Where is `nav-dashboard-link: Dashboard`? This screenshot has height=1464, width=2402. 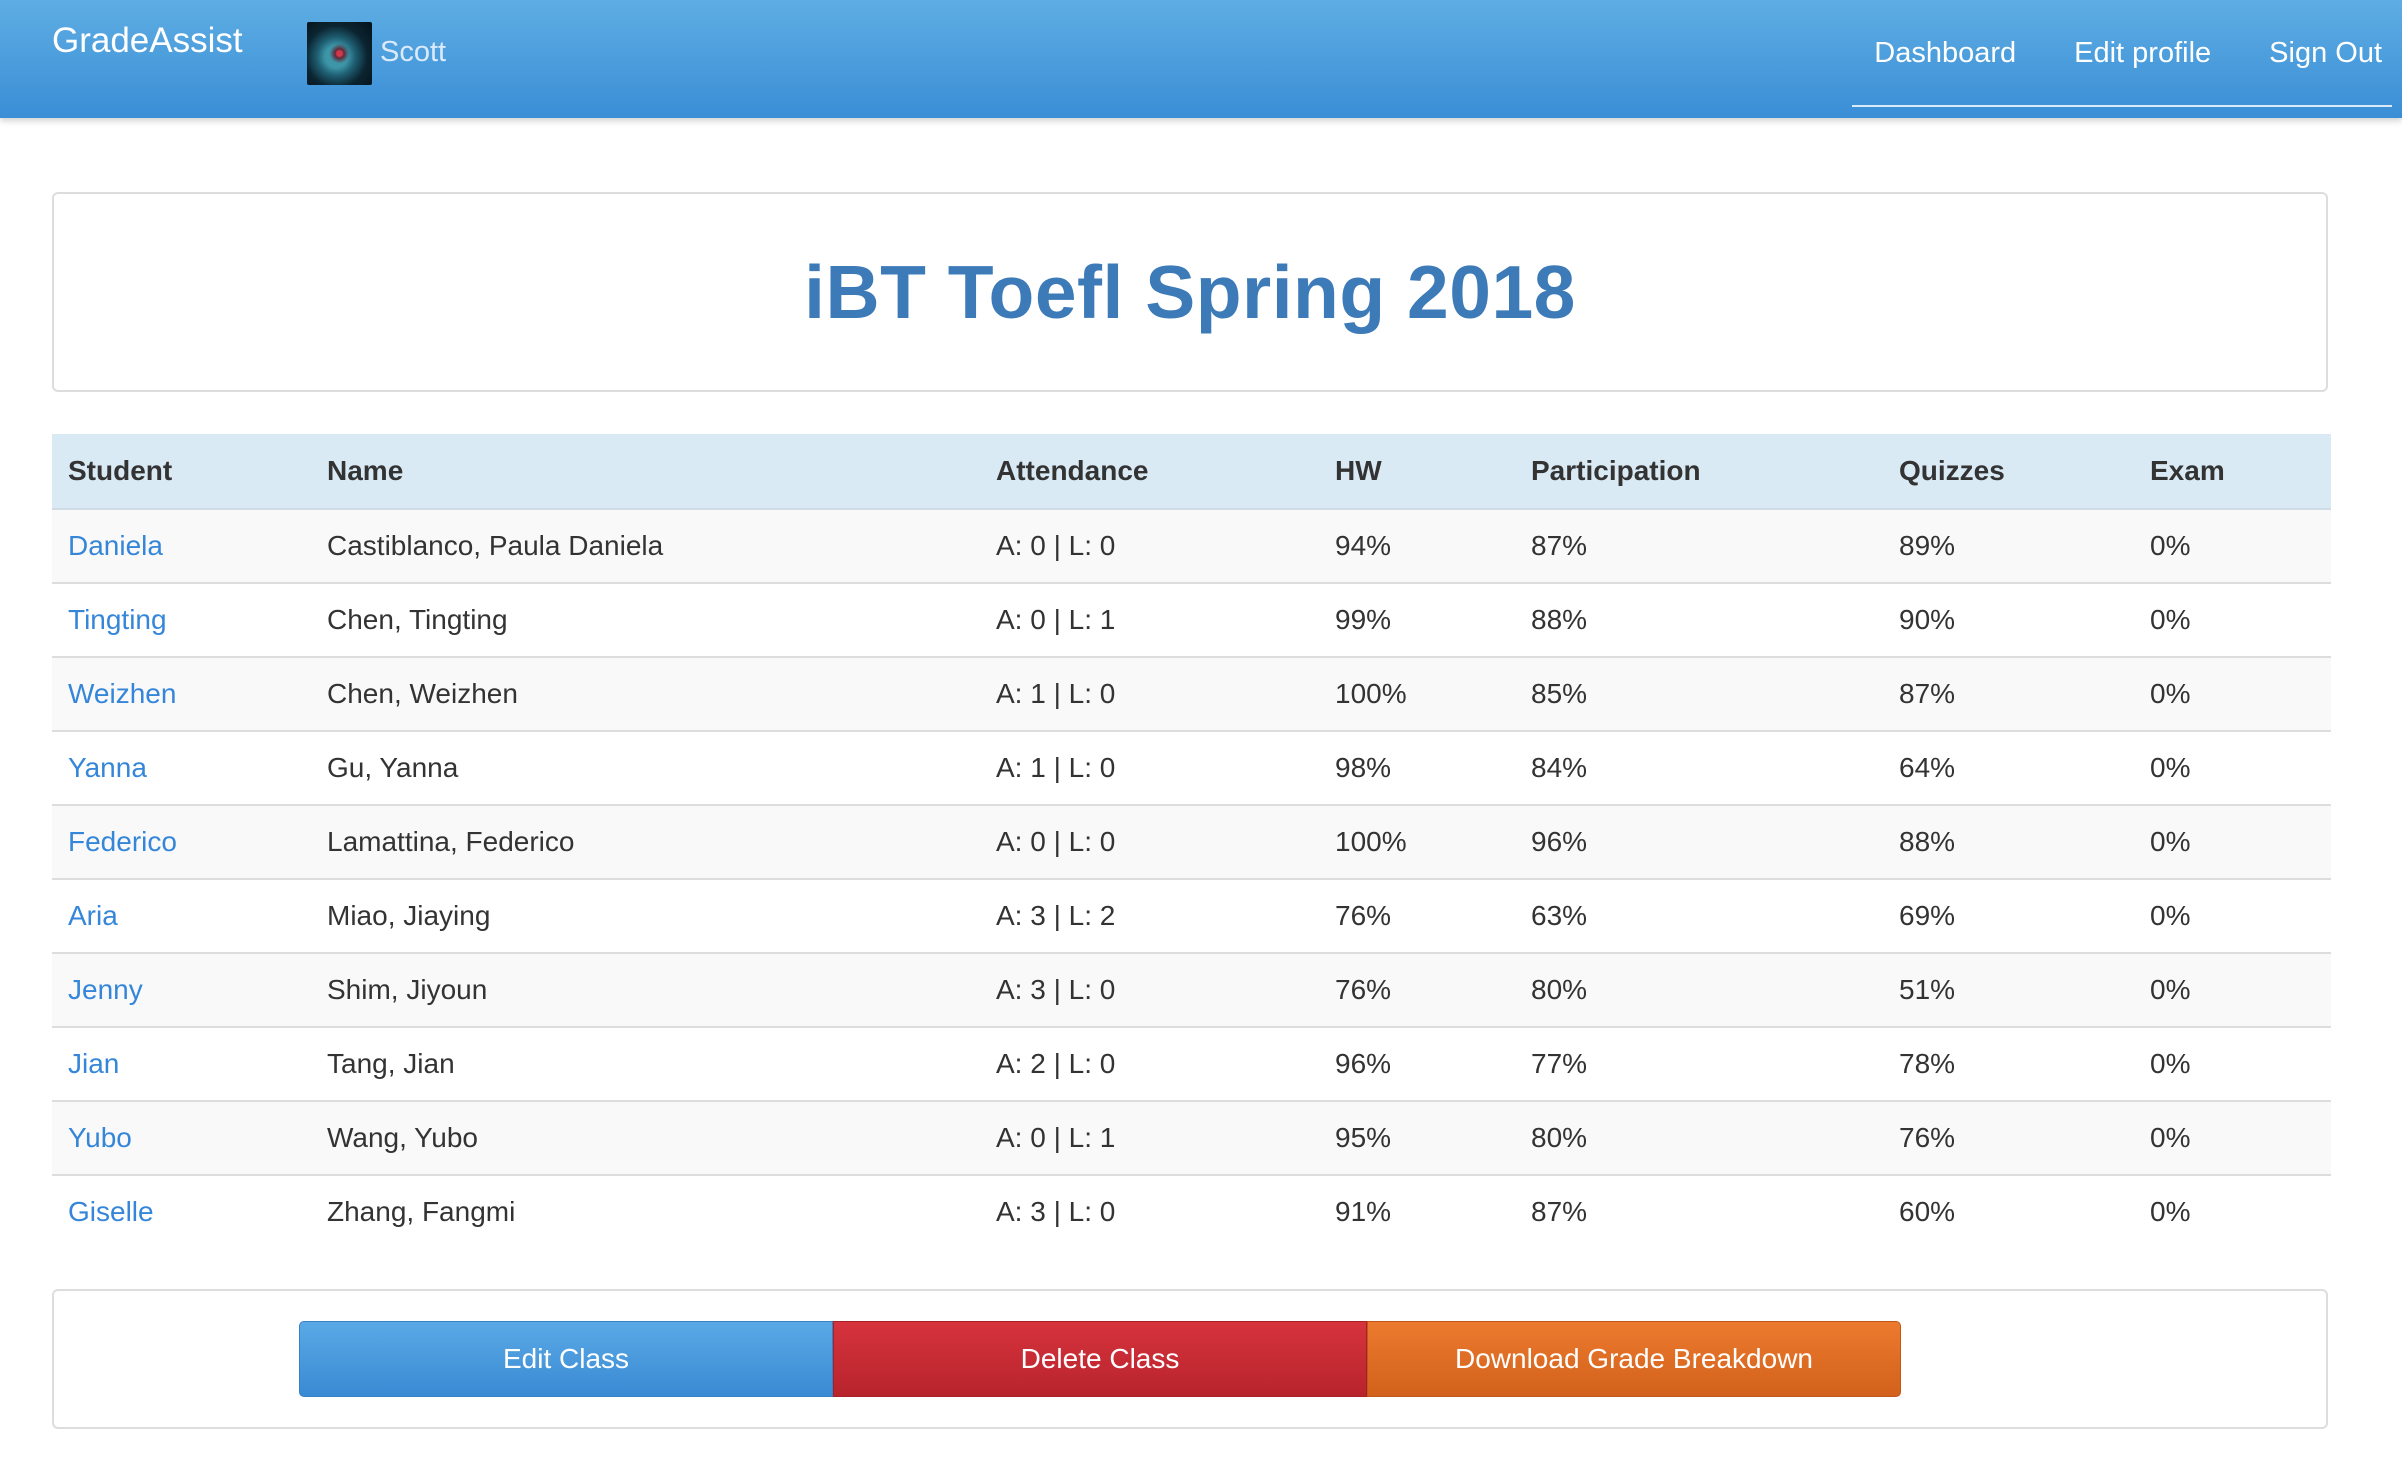 nav-dashboard-link: Dashboard is located at coordinates (1945, 53).